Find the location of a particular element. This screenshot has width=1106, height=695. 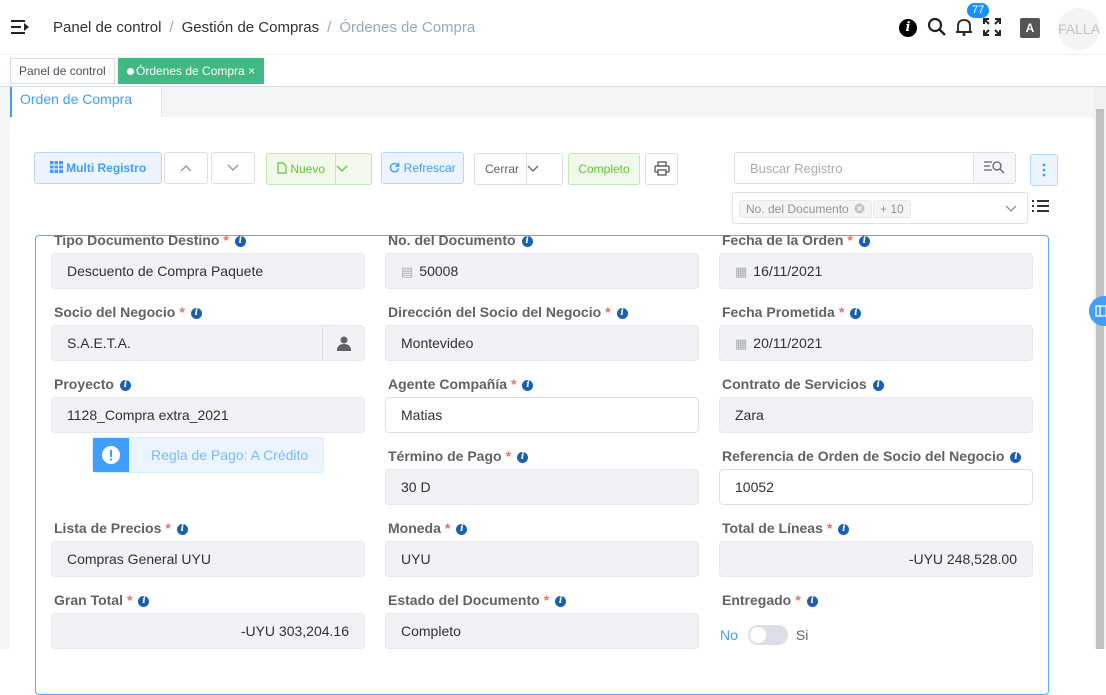

close-action-button: Cerrar is located at coordinates (518, 169).